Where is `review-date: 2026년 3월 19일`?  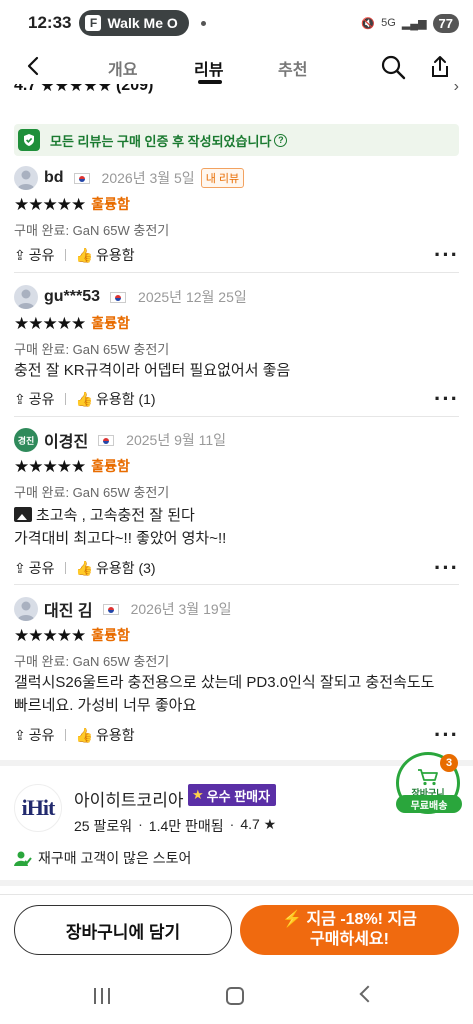 review-date: 2026년 3월 19일 is located at coordinates (181, 609).